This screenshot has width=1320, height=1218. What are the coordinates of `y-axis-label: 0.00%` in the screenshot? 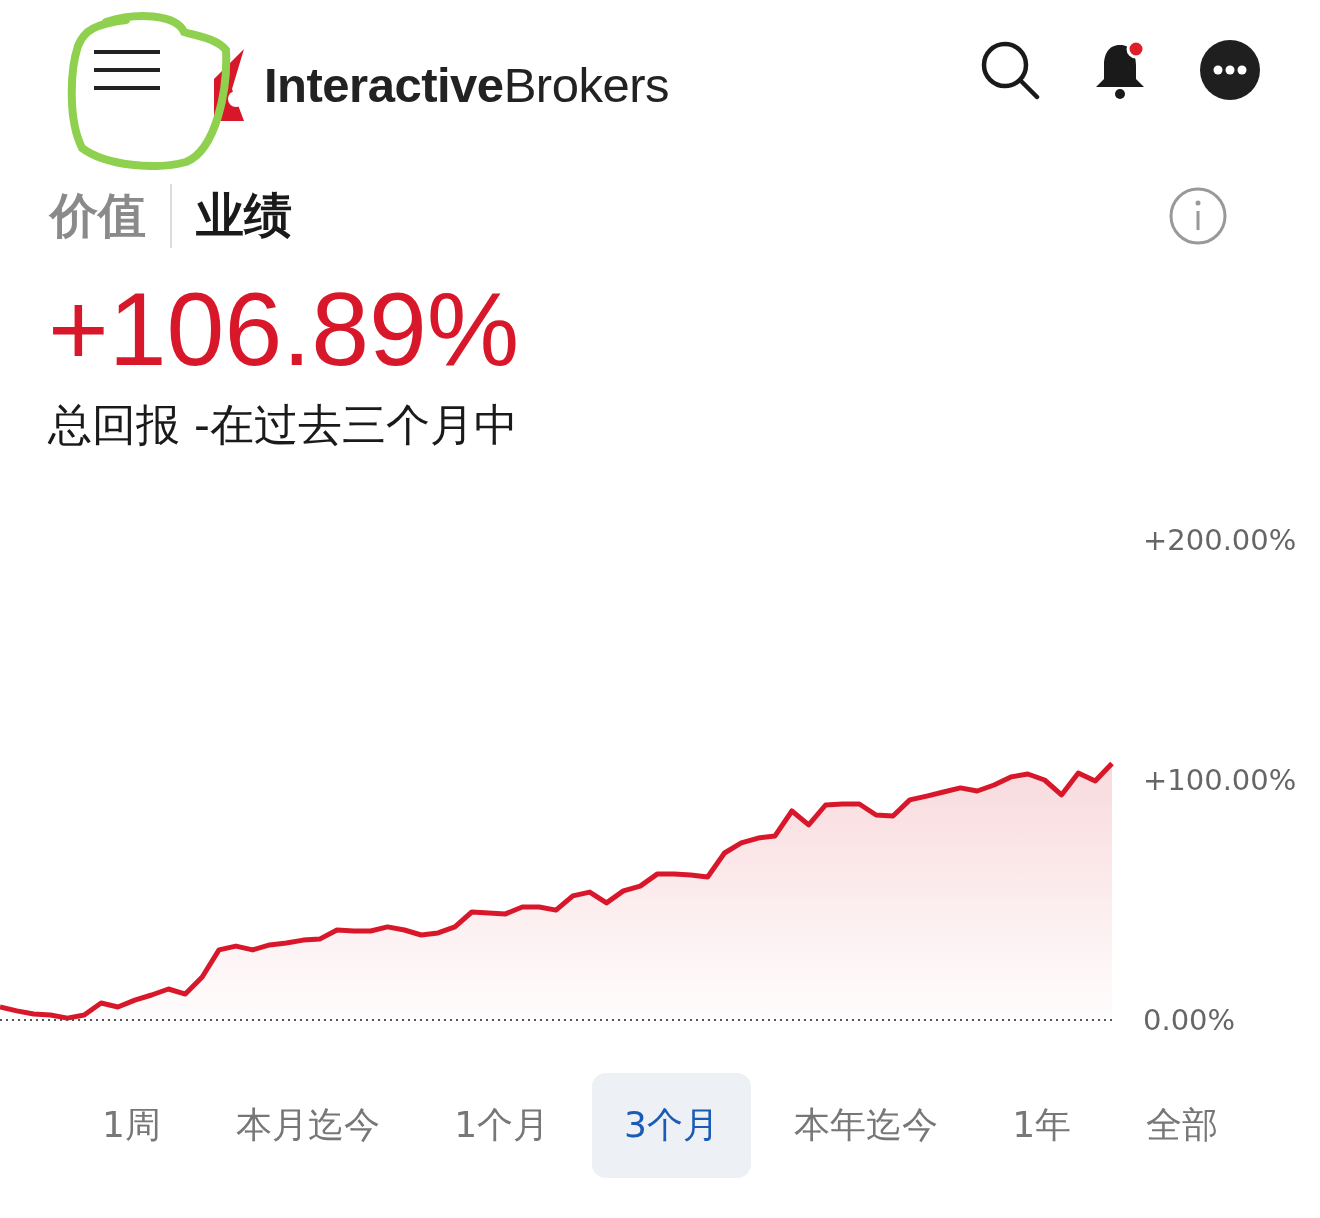 It's located at (1189, 1019).